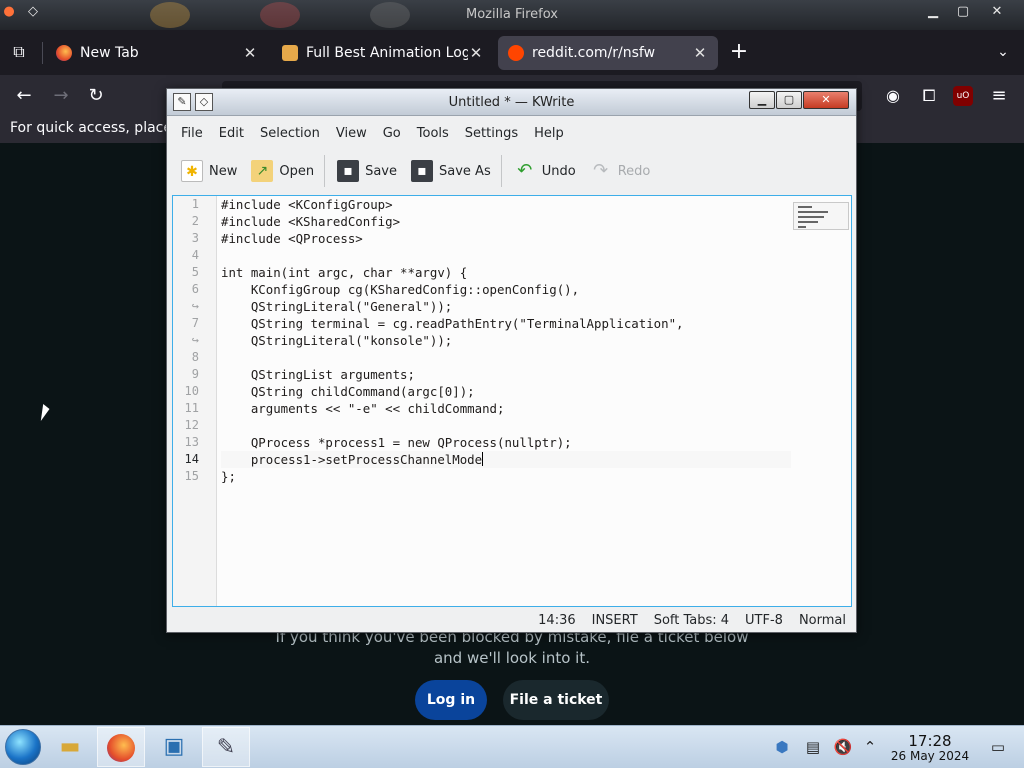 The width and height of the screenshot is (1024, 768). I want to click on volume-muted-icon: 🔇, so click(843, 747).